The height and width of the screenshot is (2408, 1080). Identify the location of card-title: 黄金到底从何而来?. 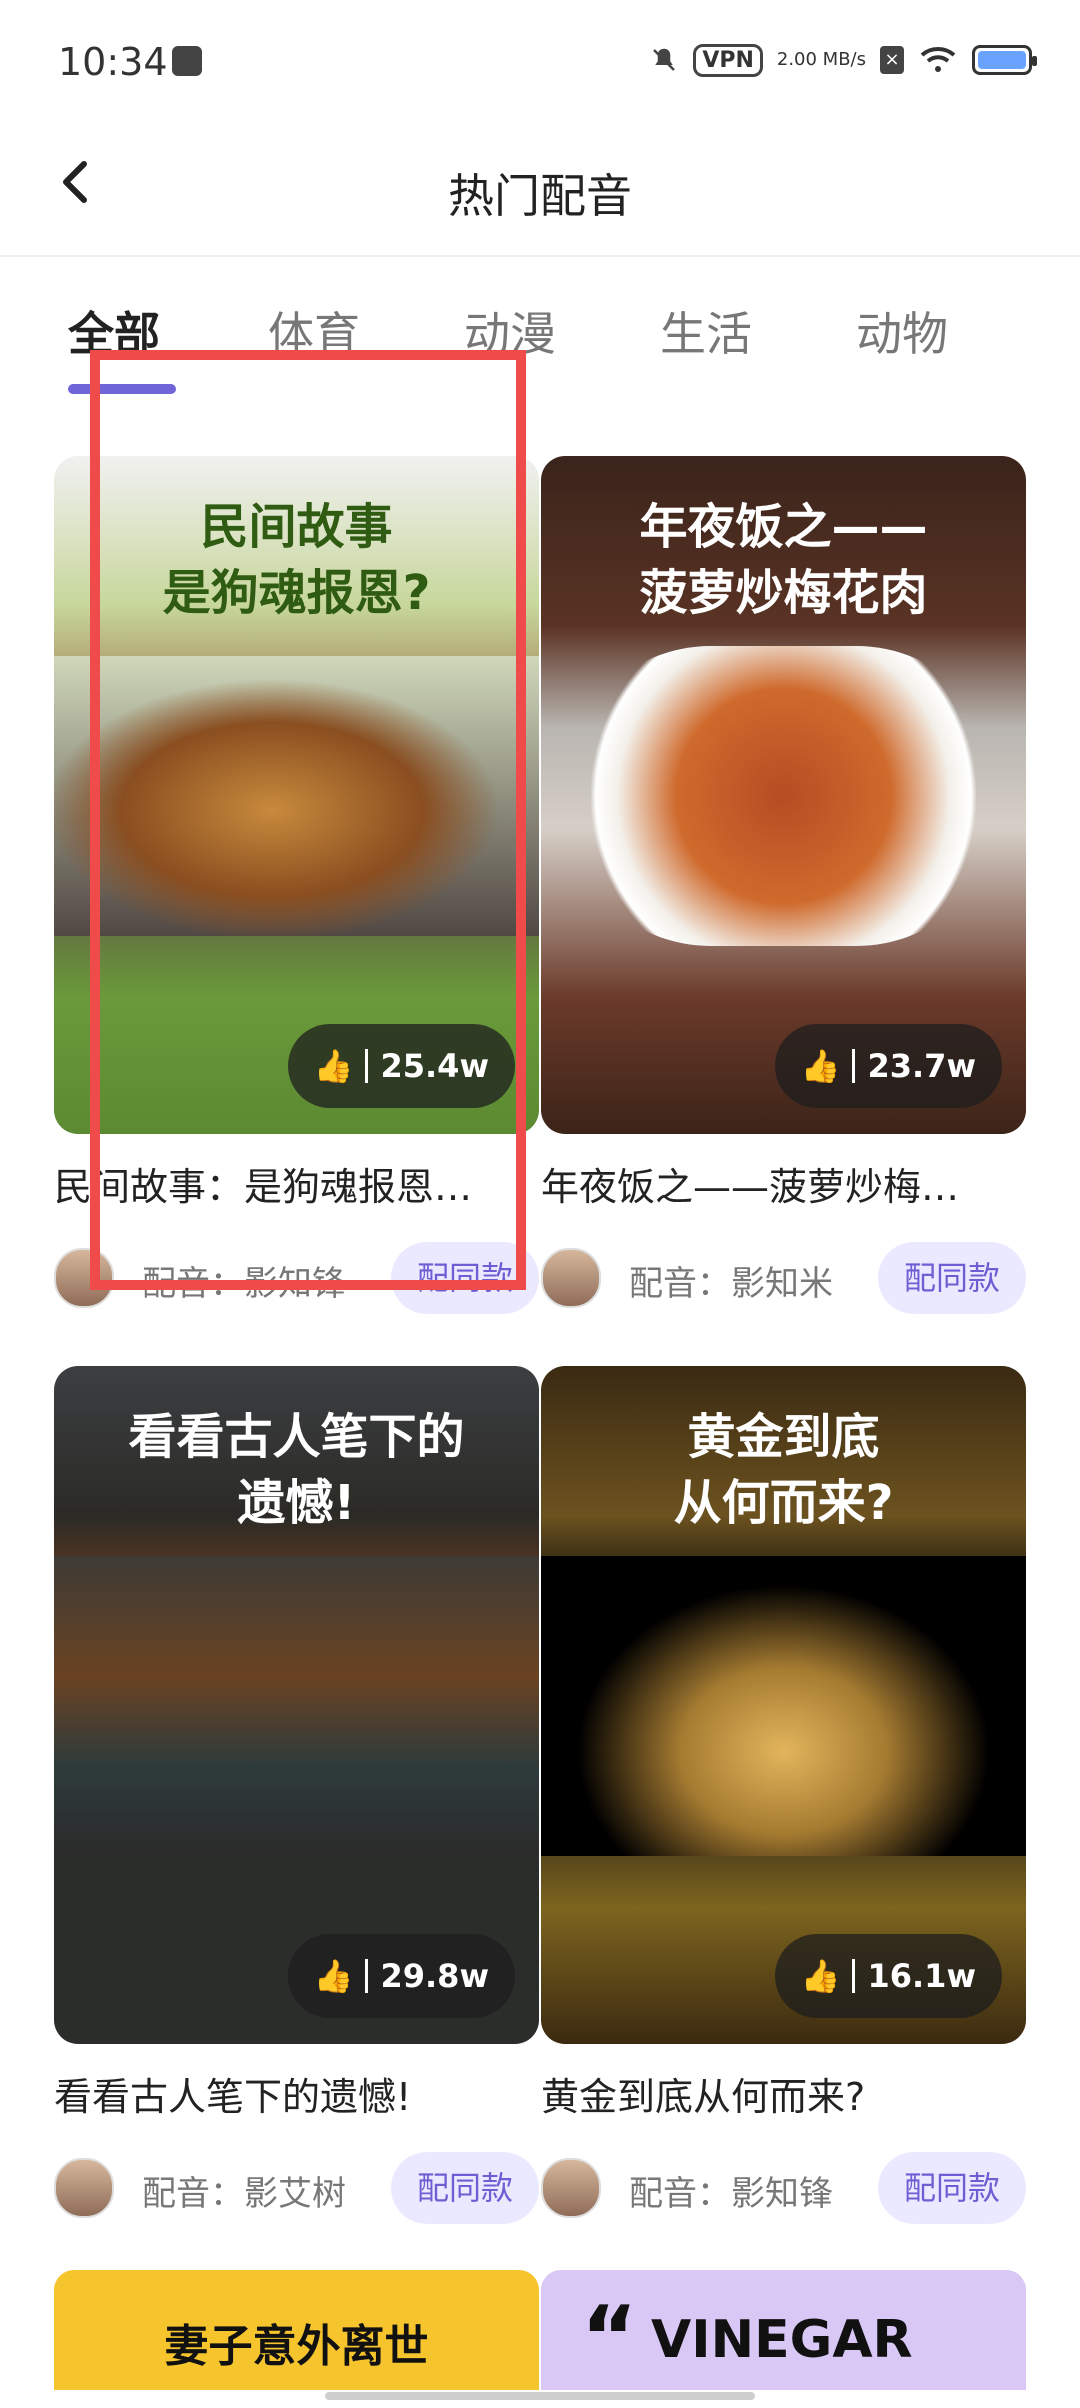
(783, 2093).